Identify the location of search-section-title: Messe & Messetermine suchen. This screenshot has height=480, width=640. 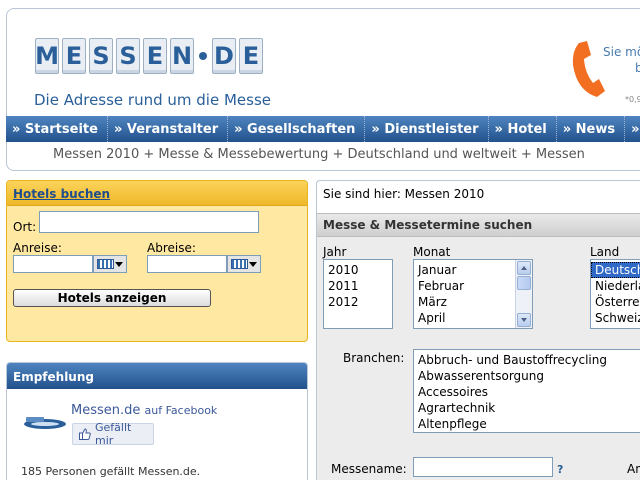
(428, 225).